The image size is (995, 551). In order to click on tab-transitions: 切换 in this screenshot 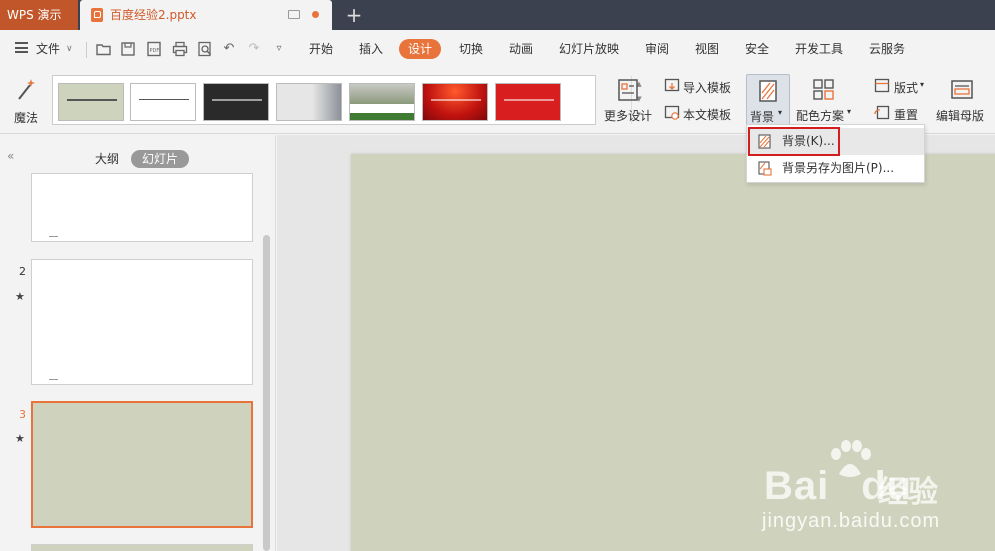, I will do `click(471, 49)`.